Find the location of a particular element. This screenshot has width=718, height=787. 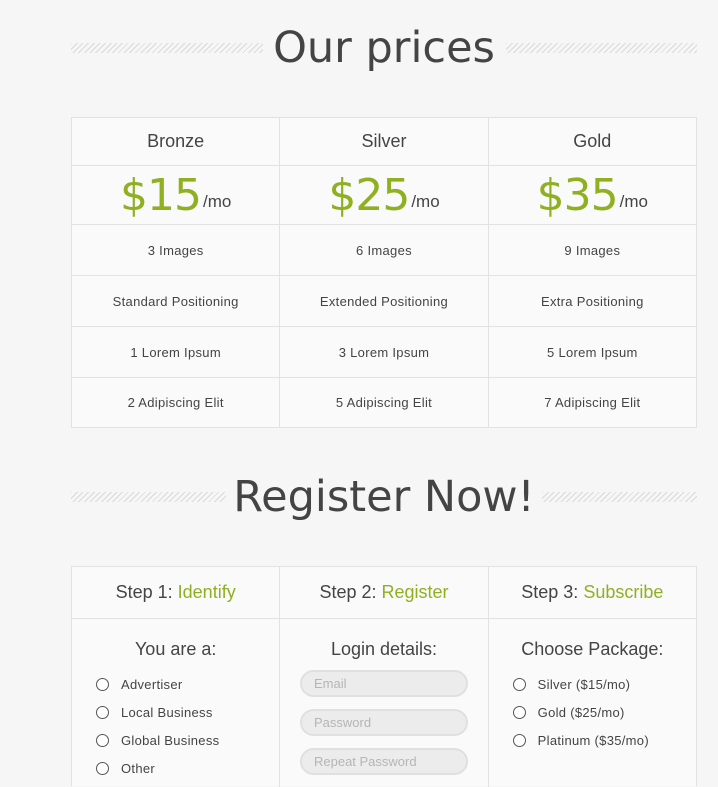

feature-text: 9 Images is located at coordinates (592, 250).